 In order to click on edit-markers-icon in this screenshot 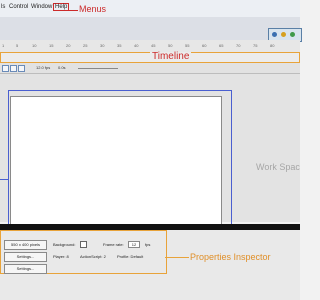, I will do `click(21, 68)`.